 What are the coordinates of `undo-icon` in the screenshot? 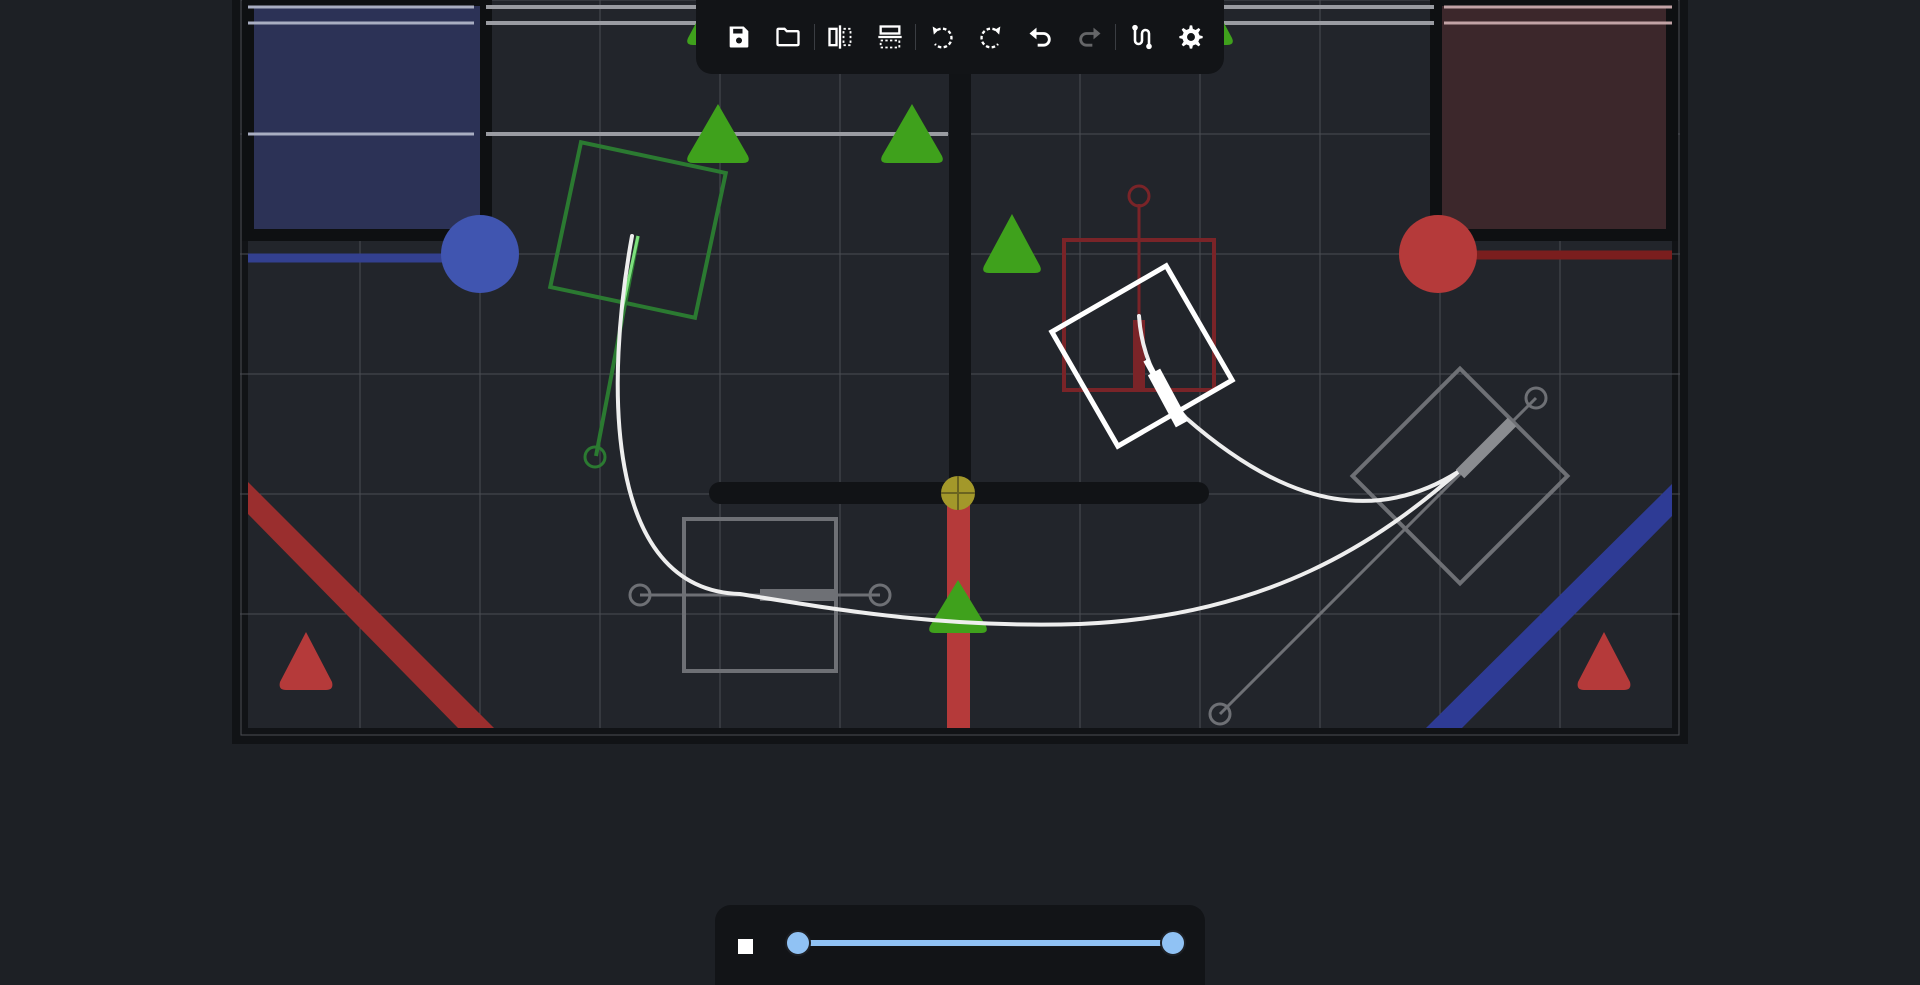 It's located at (1040, 37).